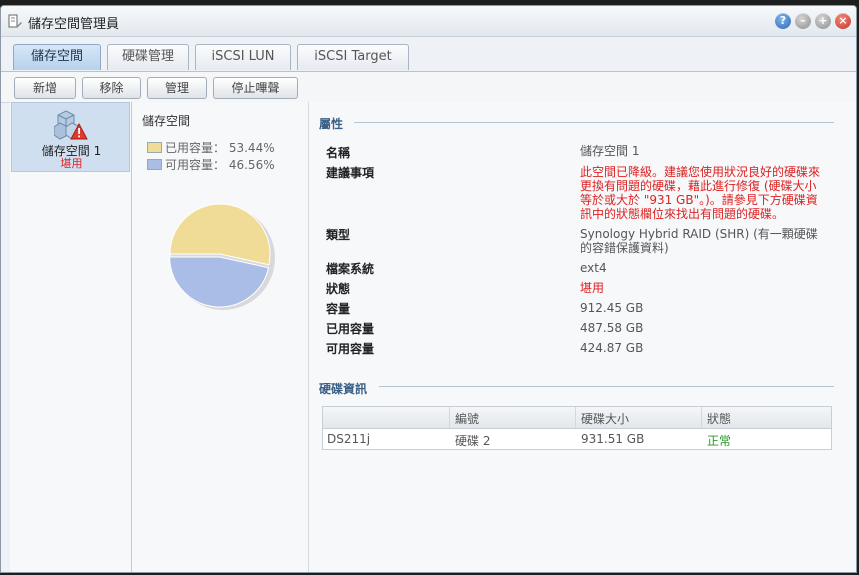  What do you see at coordinates (243, 57) in the screenshot?
I see `tab-iscsi-lun: iSCSI LUN` at bounding box center [243, 57].